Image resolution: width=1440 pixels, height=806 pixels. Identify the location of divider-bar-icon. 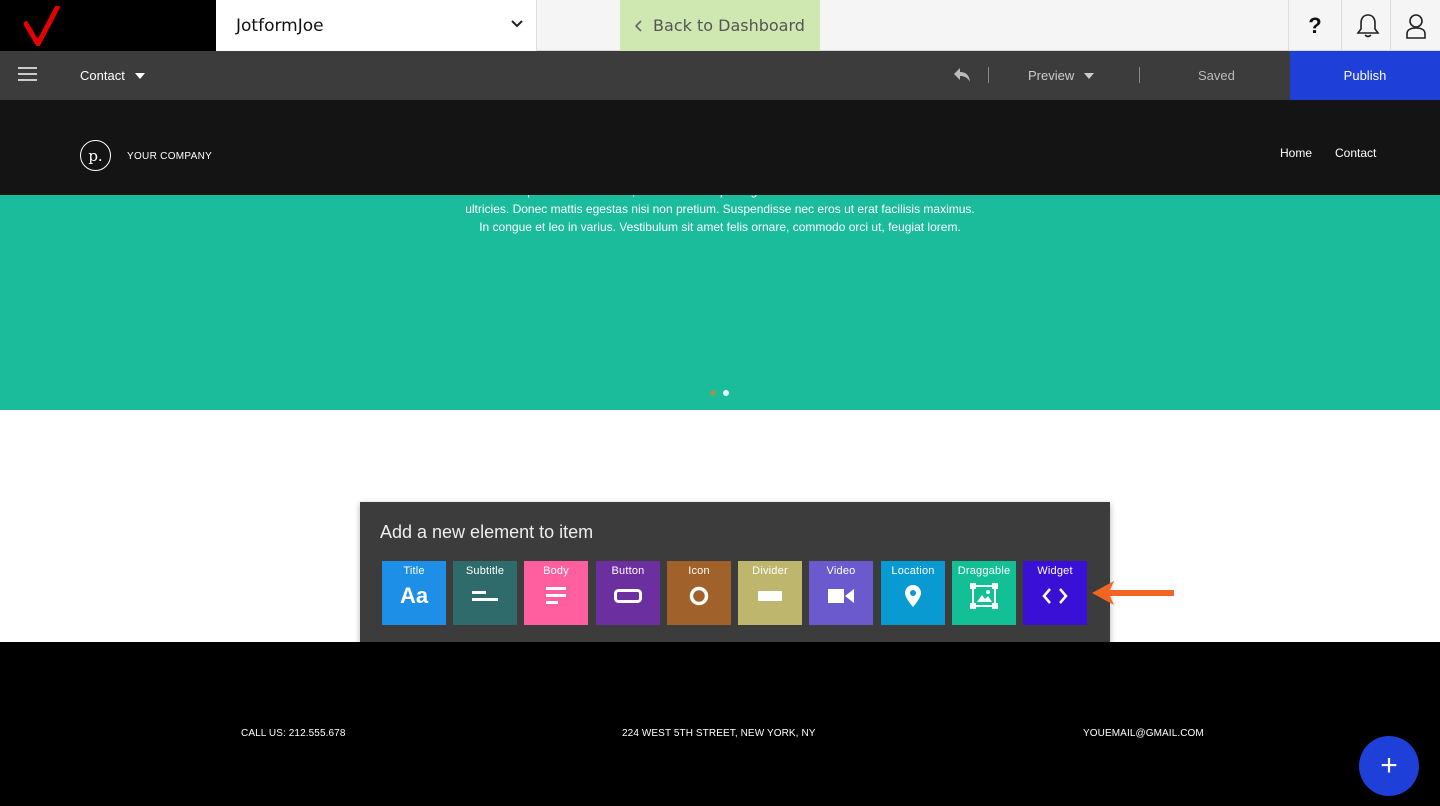
(770, 596).